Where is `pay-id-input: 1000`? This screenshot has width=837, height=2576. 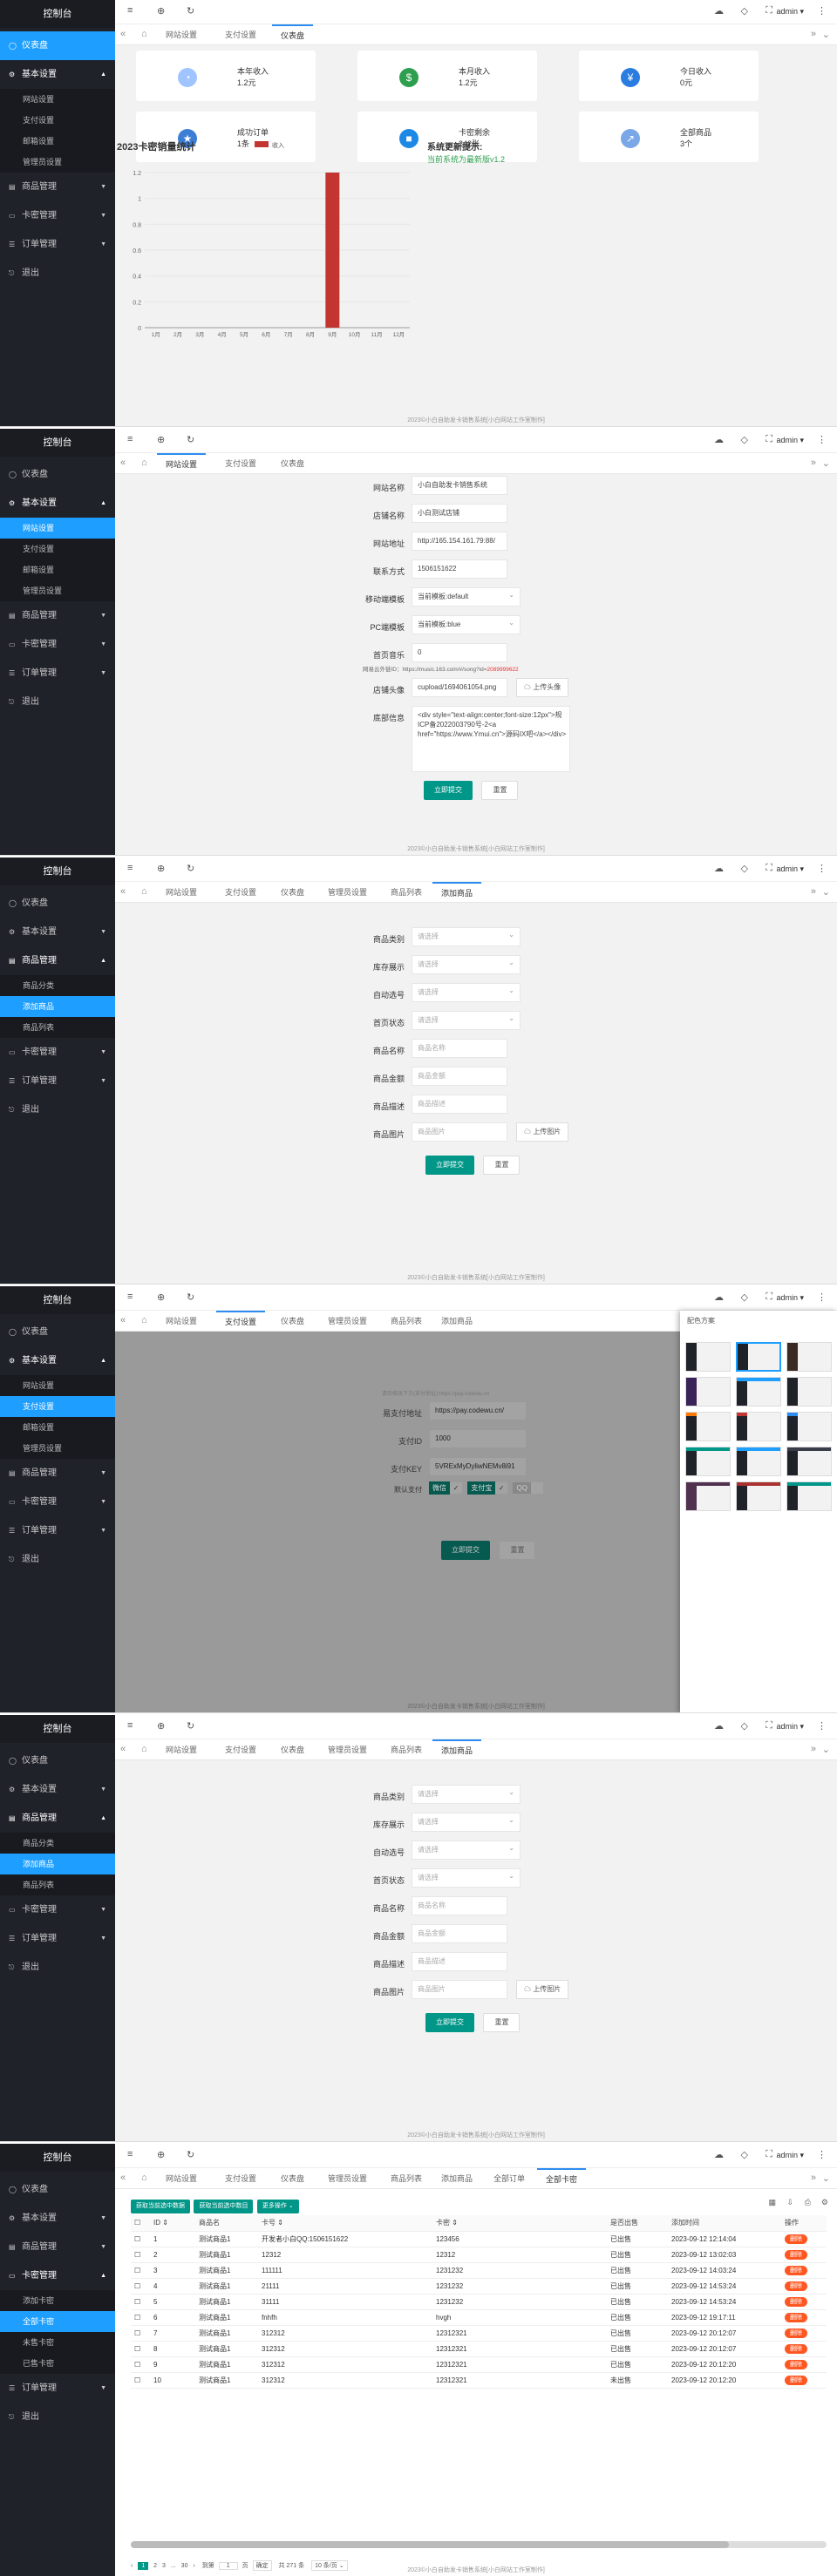
pay-id-input: 1000 is located at coordinates (478, 1438).